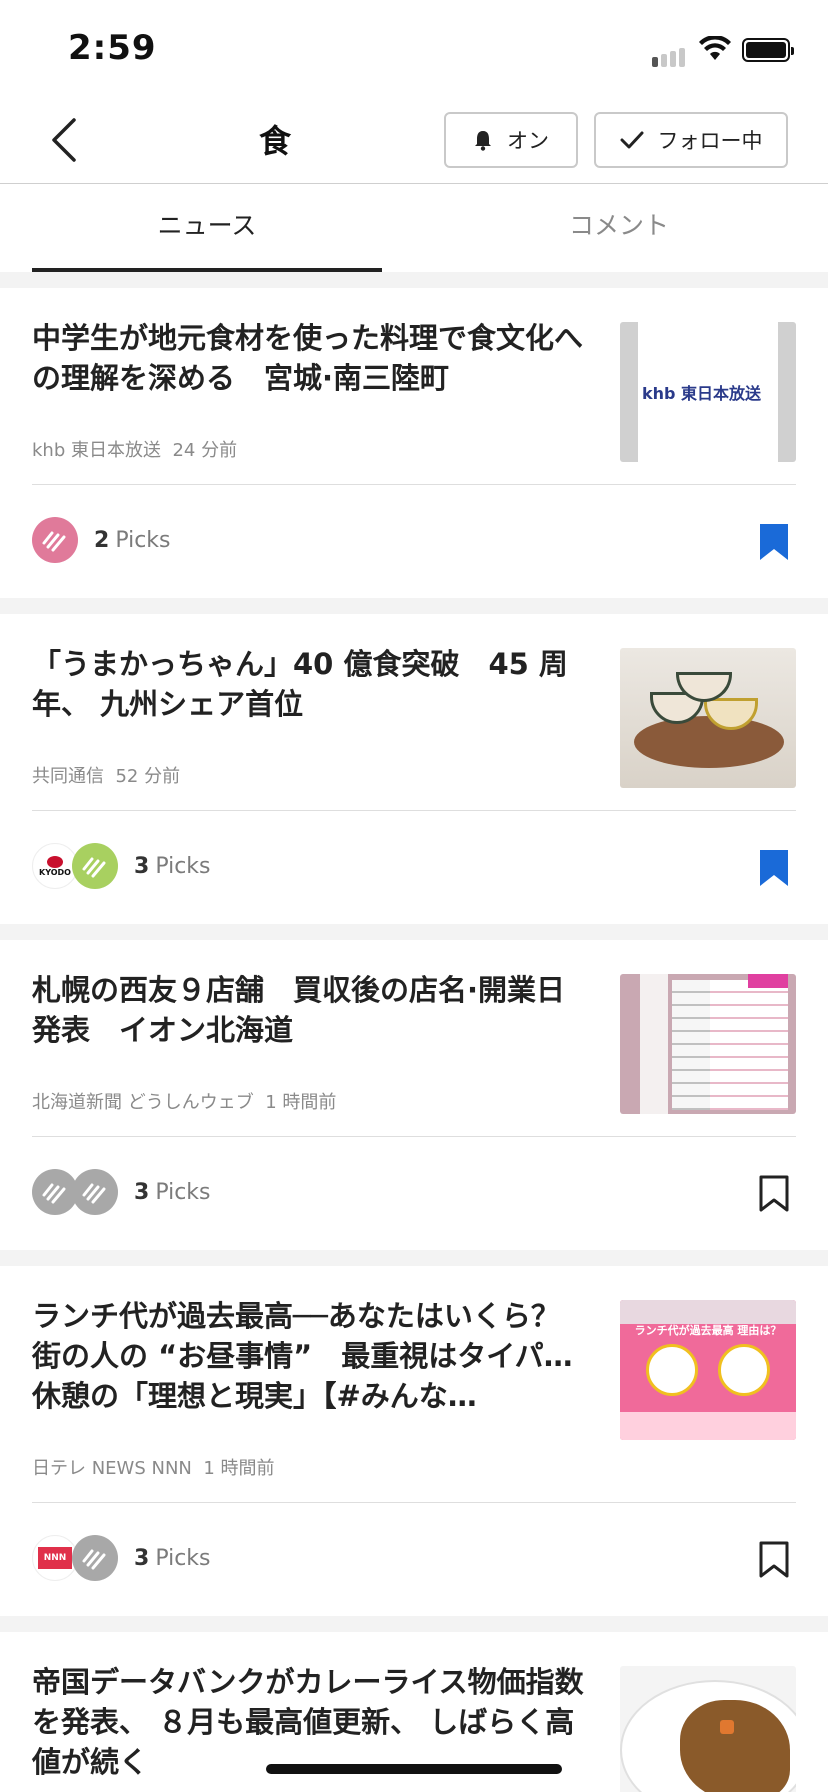 This screenshot has width=828, height=1792. I want to click on home-indicator, so click(414, 1769).